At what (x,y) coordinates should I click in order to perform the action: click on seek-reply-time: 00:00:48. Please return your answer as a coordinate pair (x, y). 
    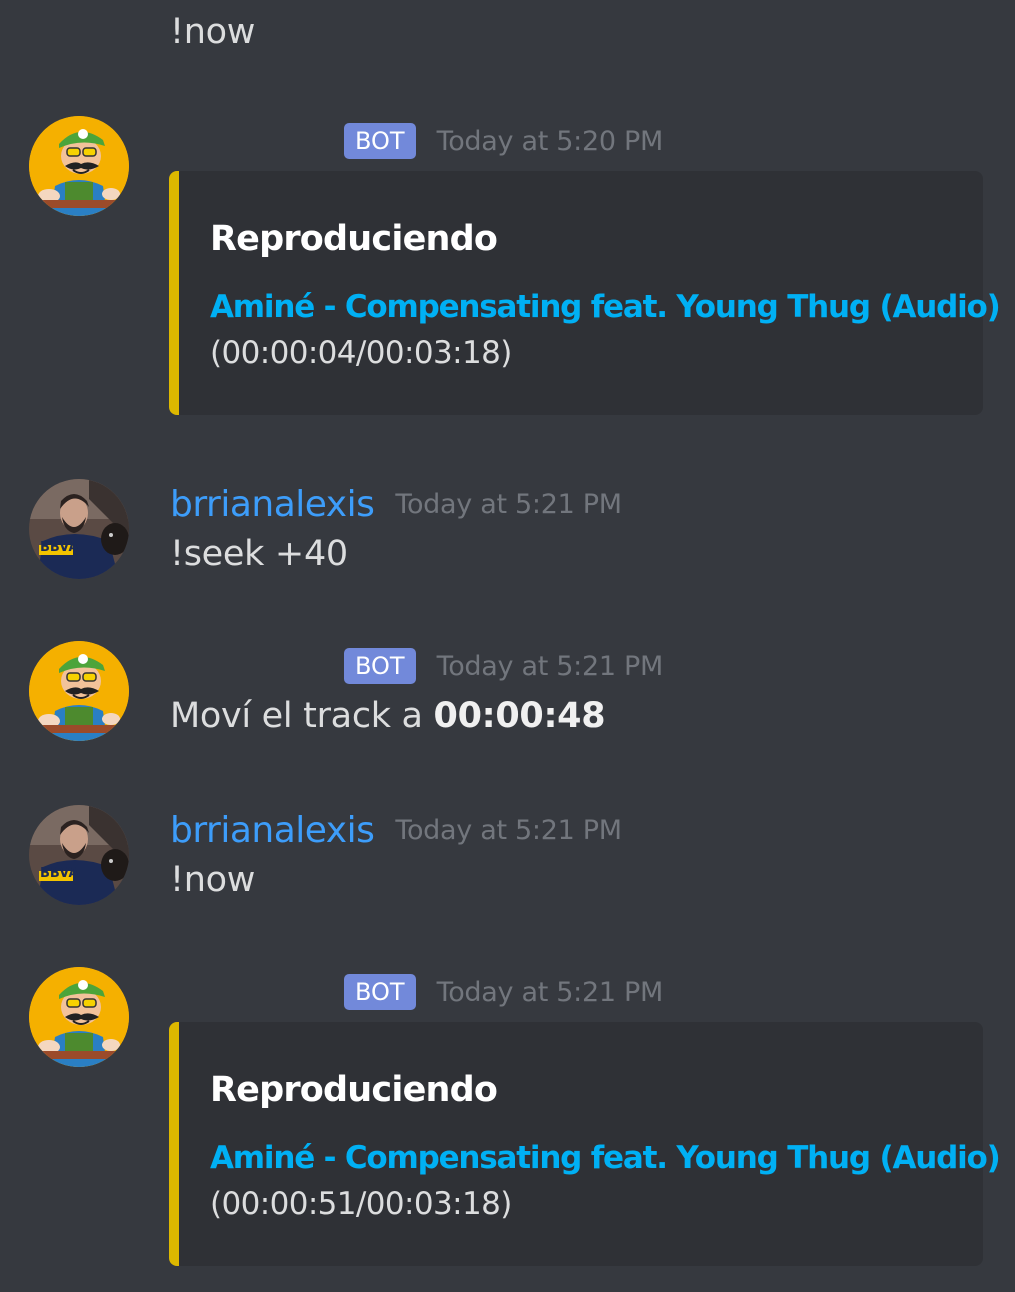
    Looking at the image, I should click on (519, 716).